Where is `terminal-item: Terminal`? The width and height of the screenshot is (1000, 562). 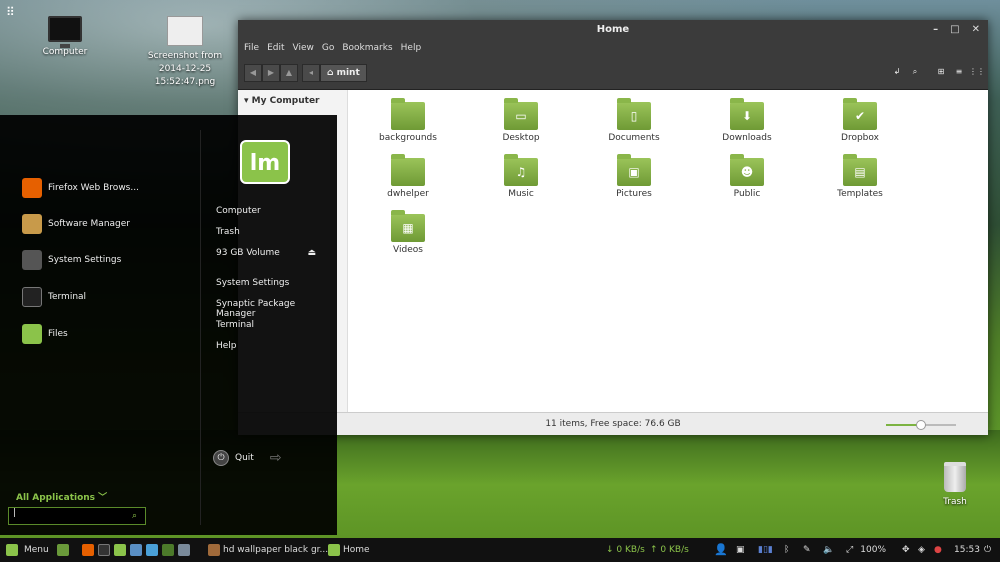 terminal-item: Terminal is located at coordinates (235, 325).